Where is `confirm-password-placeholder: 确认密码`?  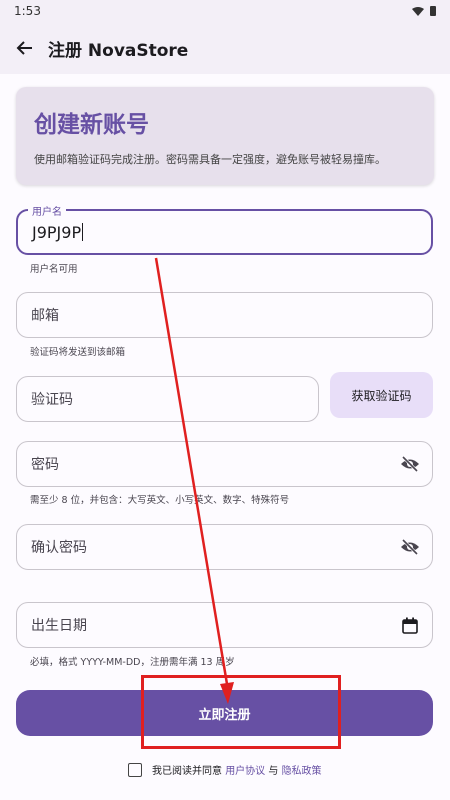
confirm-password-placeholder: 确认密码 is located at coordinates (59, 548).